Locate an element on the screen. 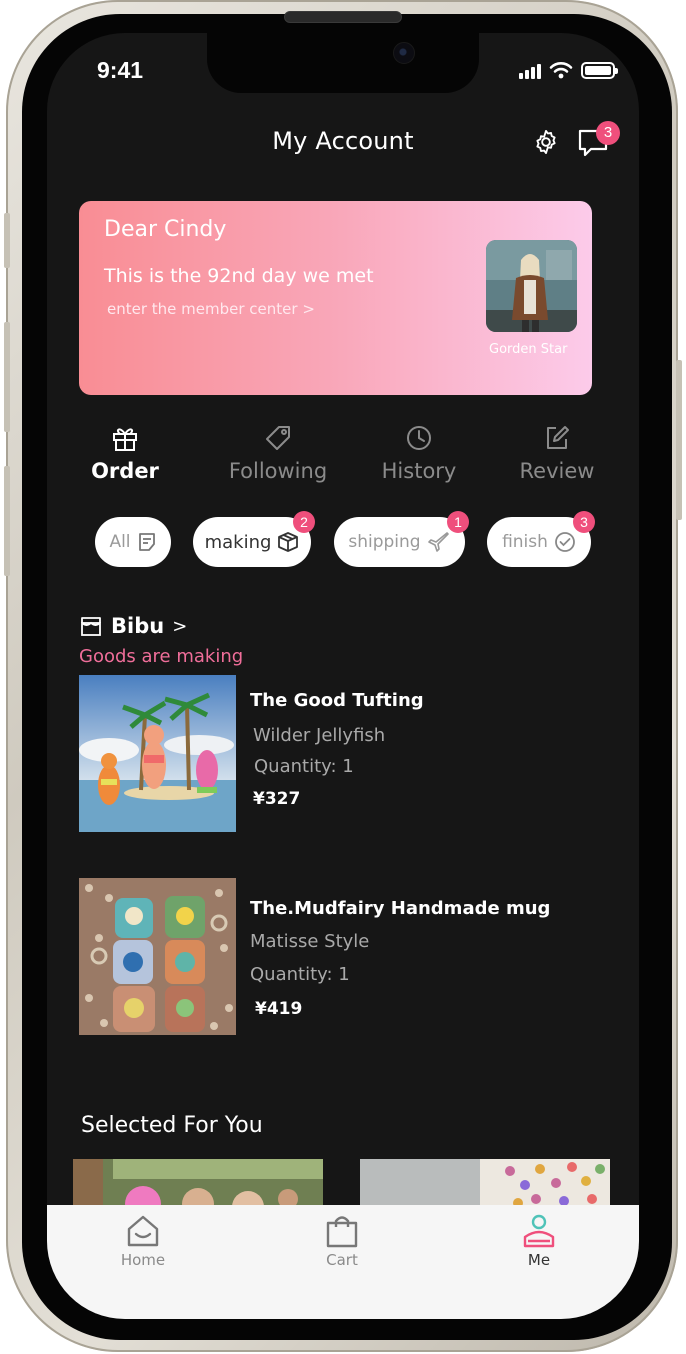 The image size is (686, 1354). shop-chevron: > is located at coordinates (180, 626).